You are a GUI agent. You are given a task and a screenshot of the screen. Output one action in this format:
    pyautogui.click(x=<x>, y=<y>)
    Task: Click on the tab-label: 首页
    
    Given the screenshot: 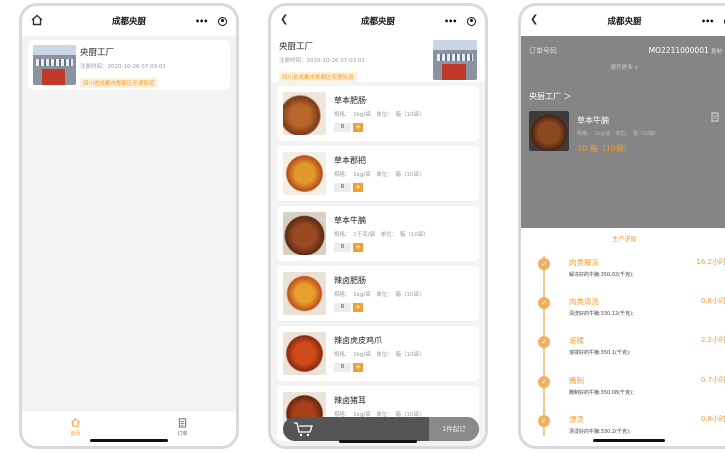 What is the action you would take?
    pyautogui.click(x=75, y=433)
    